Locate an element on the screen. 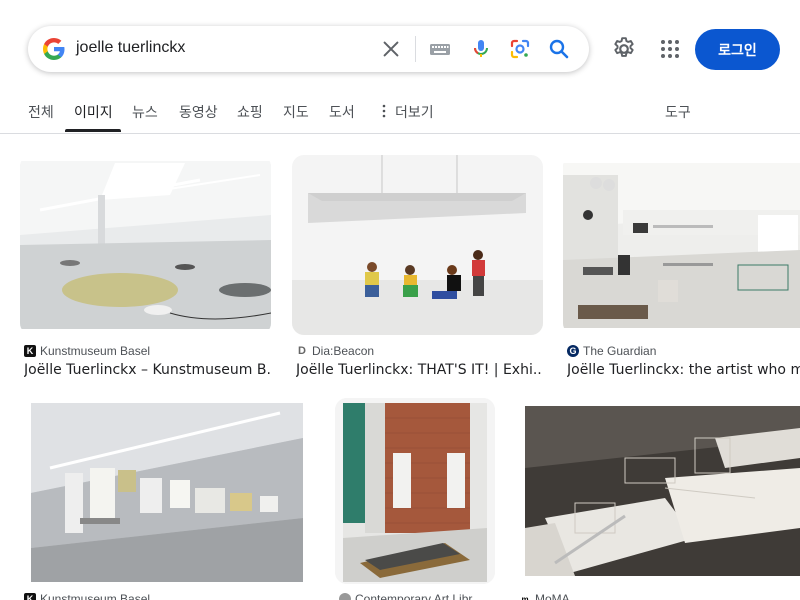  search-box: joelle tuerlinckx is located at coordinates (308, 49).